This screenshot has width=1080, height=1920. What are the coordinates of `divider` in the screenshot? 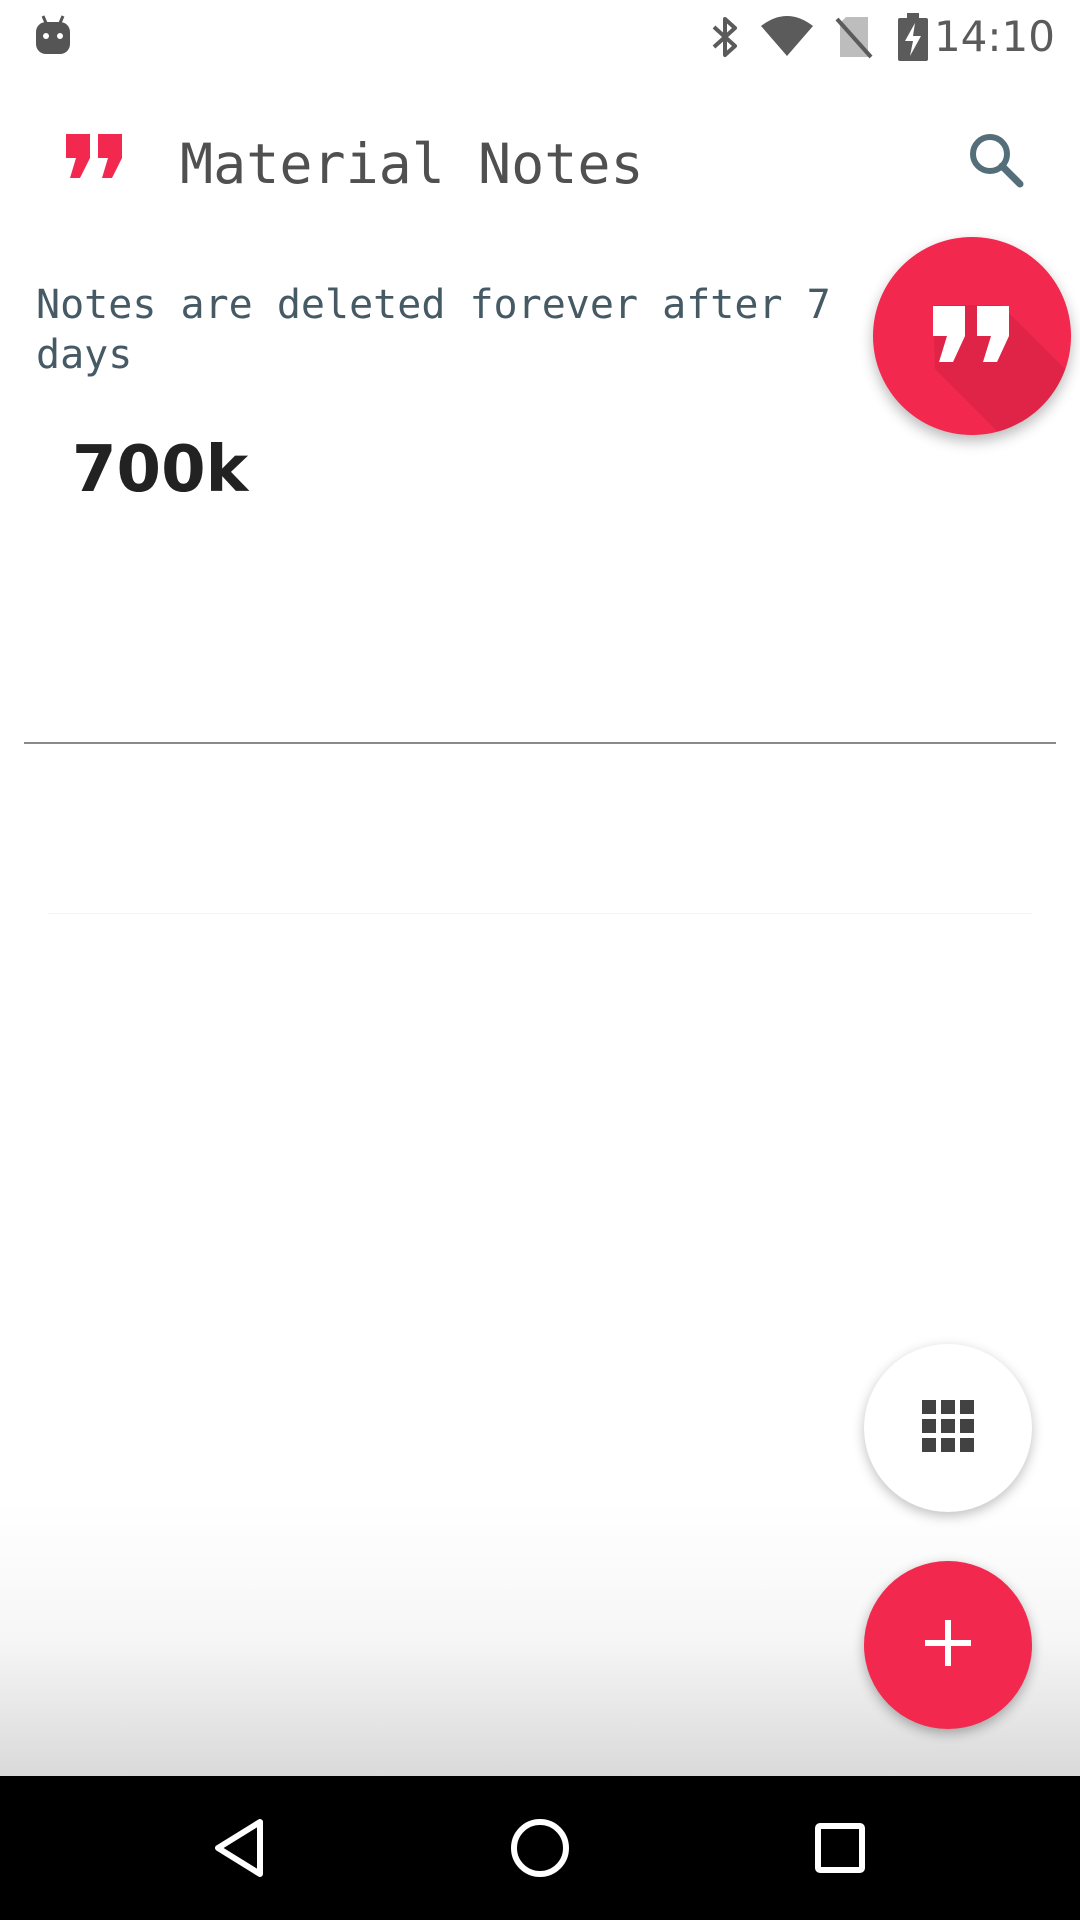 It's located at (540, 913).